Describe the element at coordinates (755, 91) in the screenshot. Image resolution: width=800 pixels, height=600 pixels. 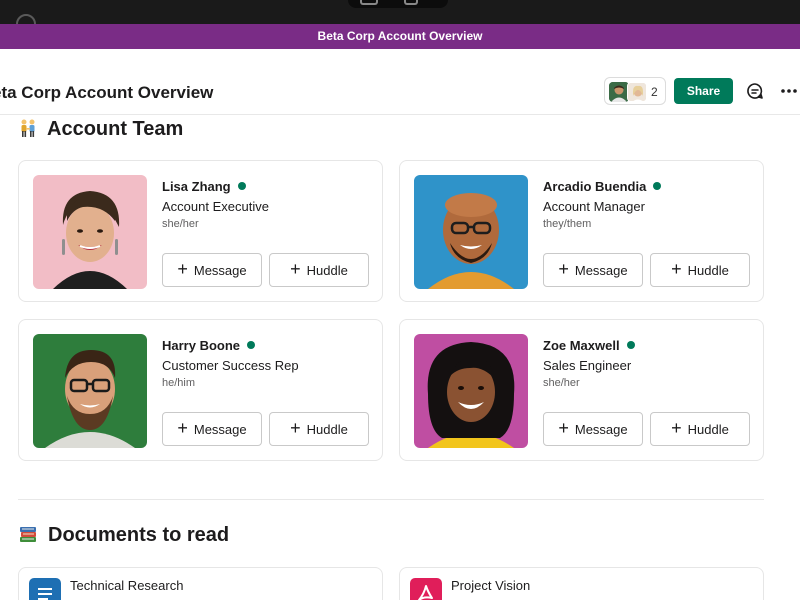
I see `comment-icon` at that location.